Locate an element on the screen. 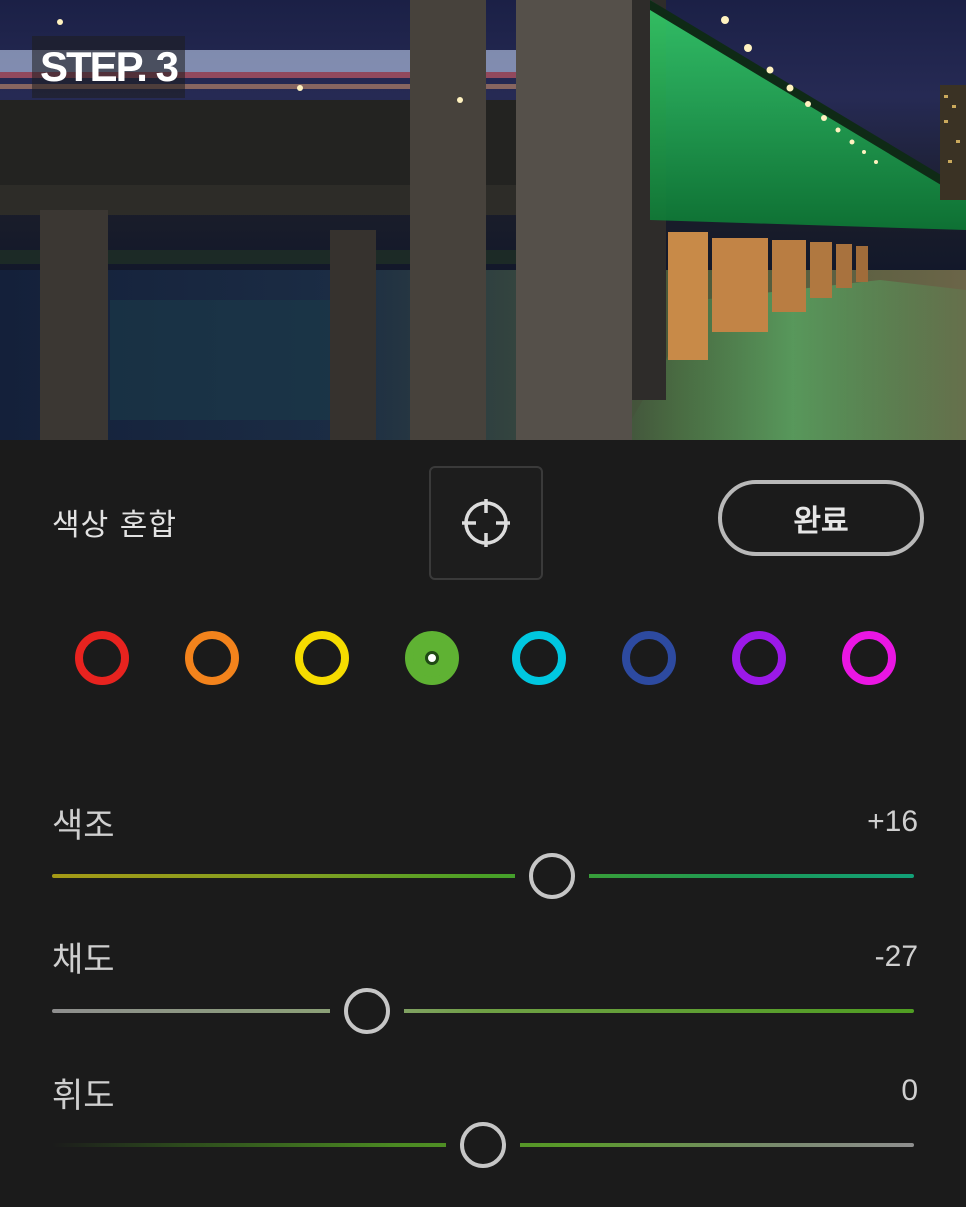  swatch-yellow is located at coordinates (322, 658).